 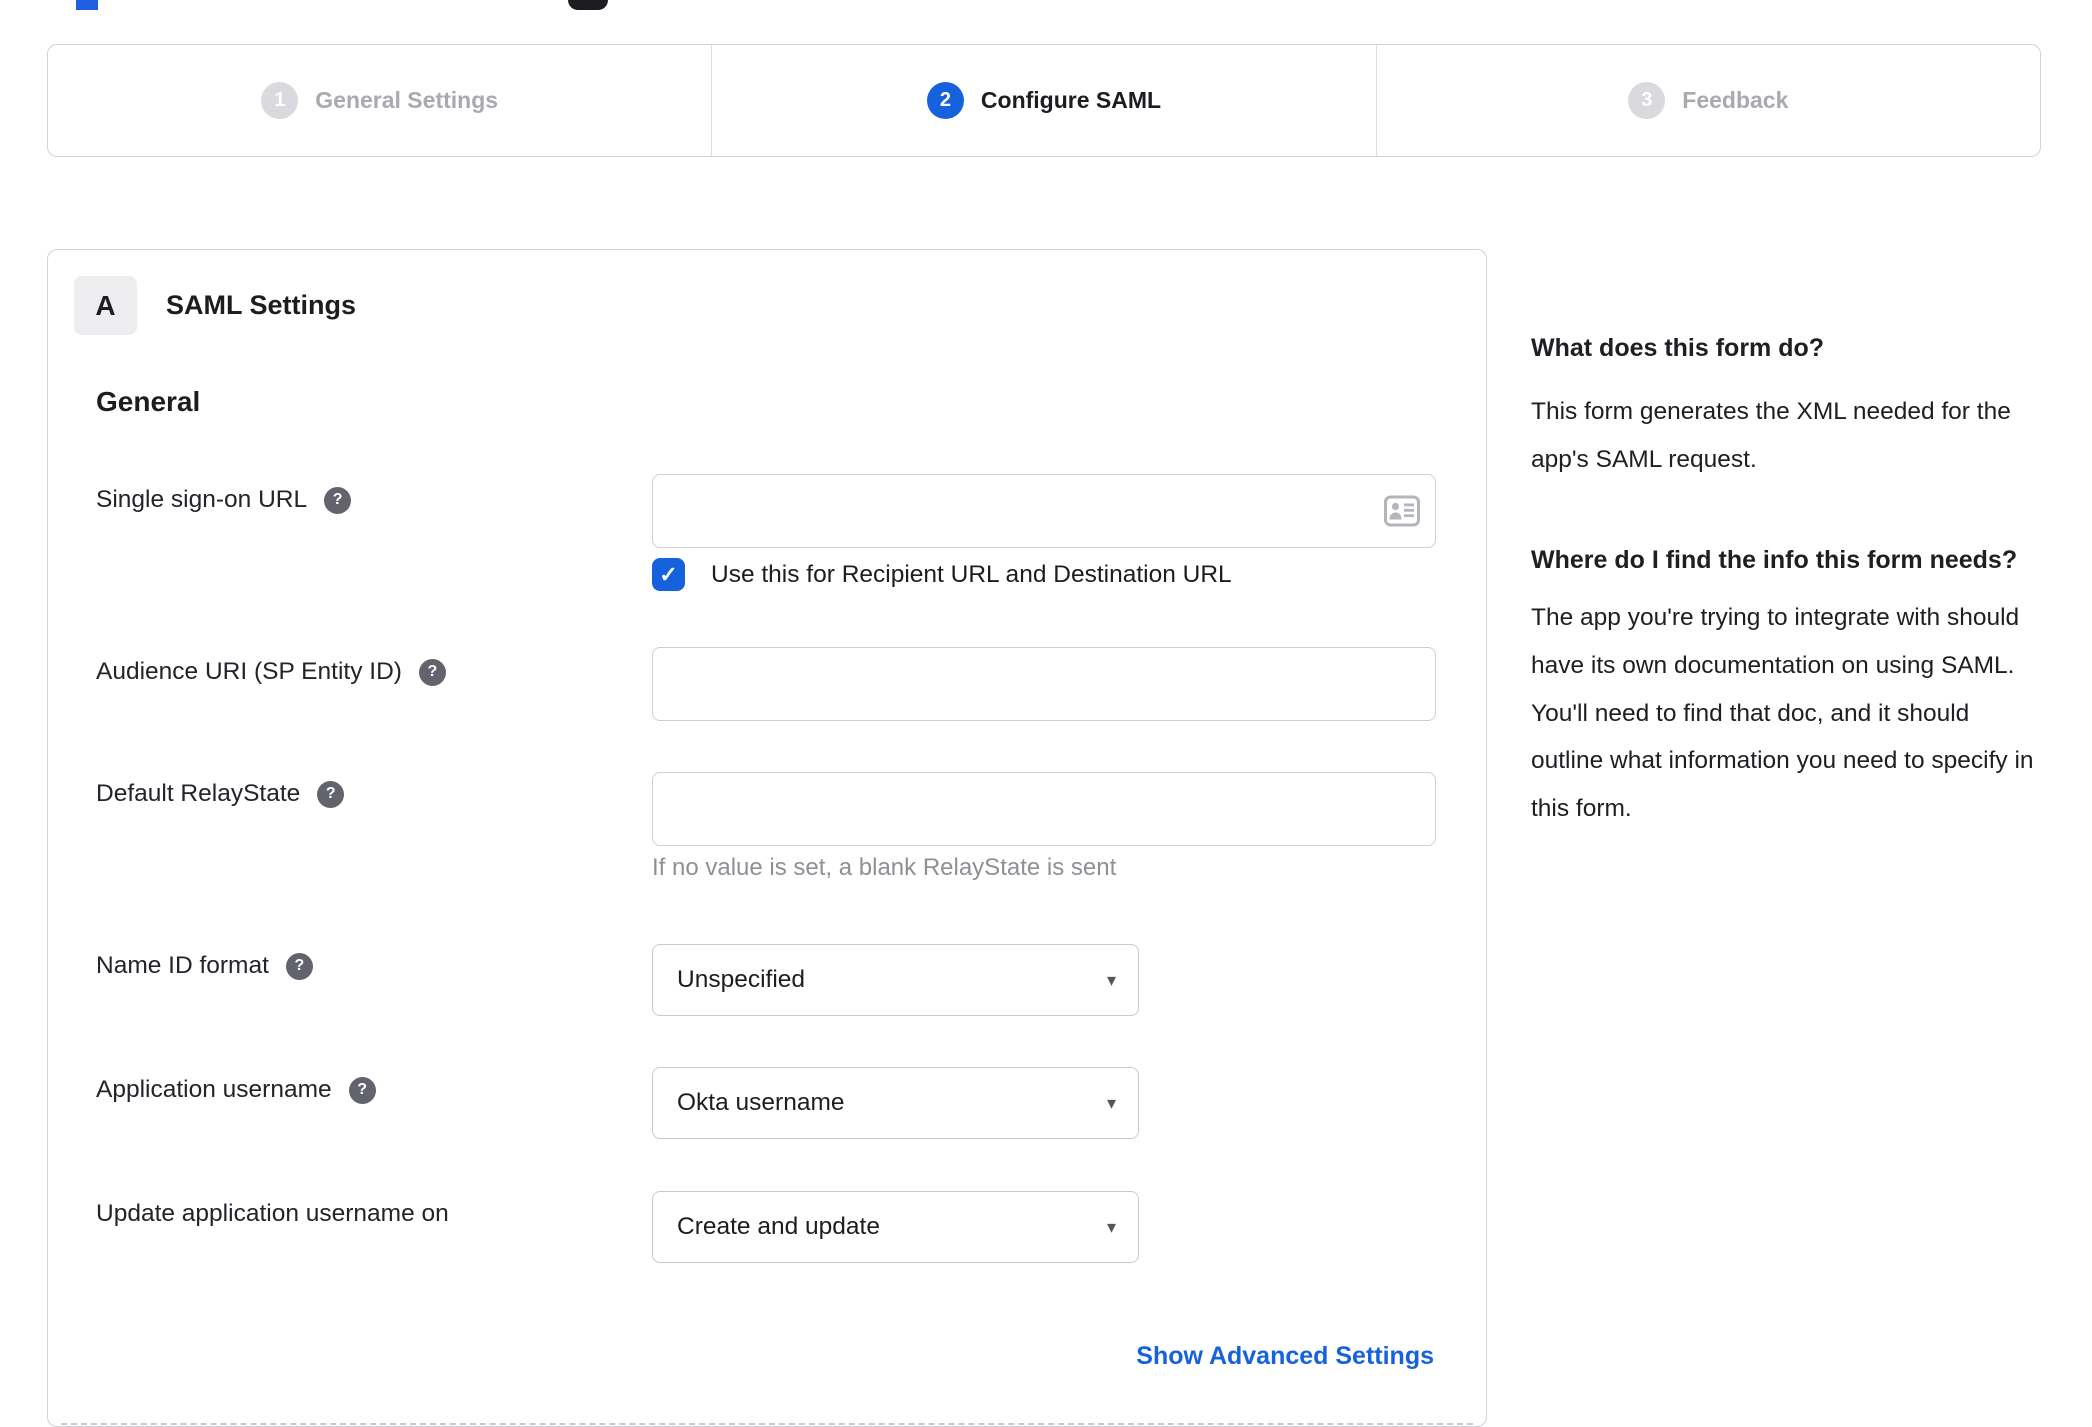 I want to click on step-label: General Settings, so click(x=407, y=100).